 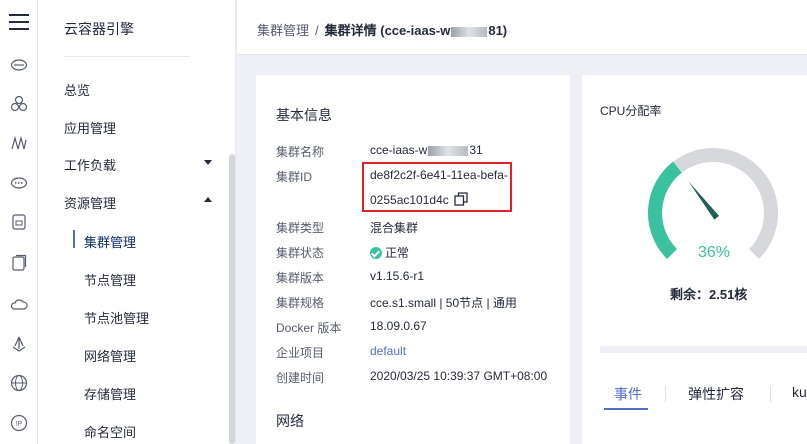 I want to click on tab-events: 事件, so click(x=628, y=394).